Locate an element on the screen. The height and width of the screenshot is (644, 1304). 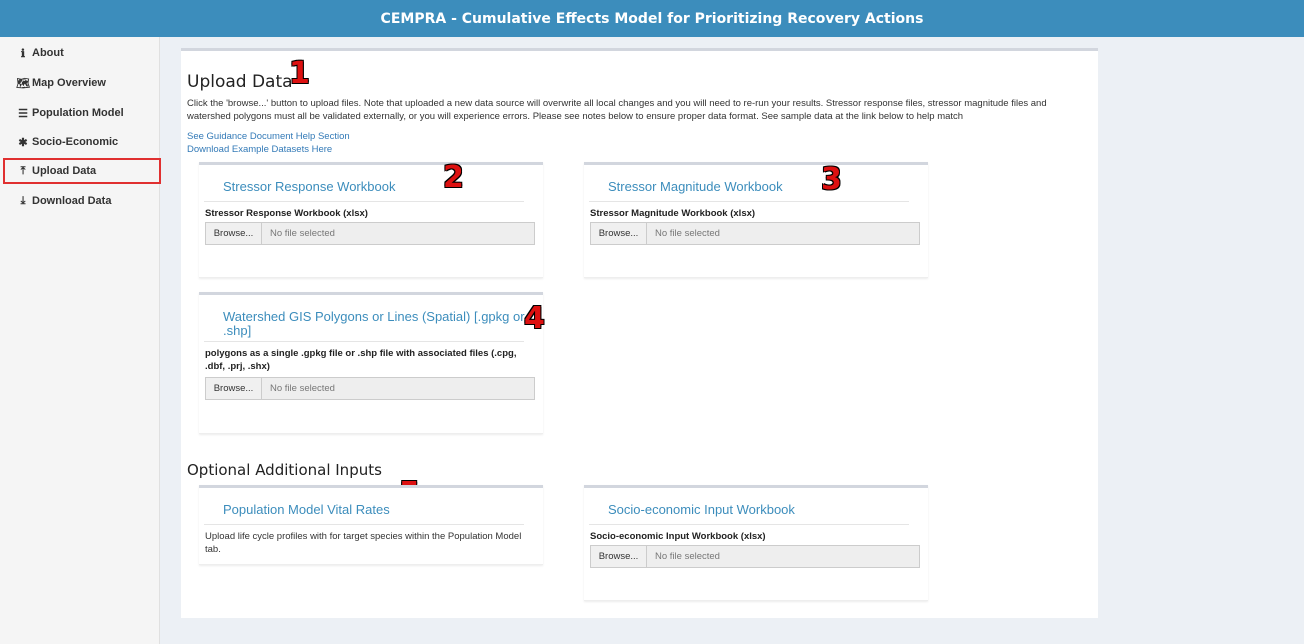
card-title: Population Model Vital Rates is located at coordinates (306, 509).